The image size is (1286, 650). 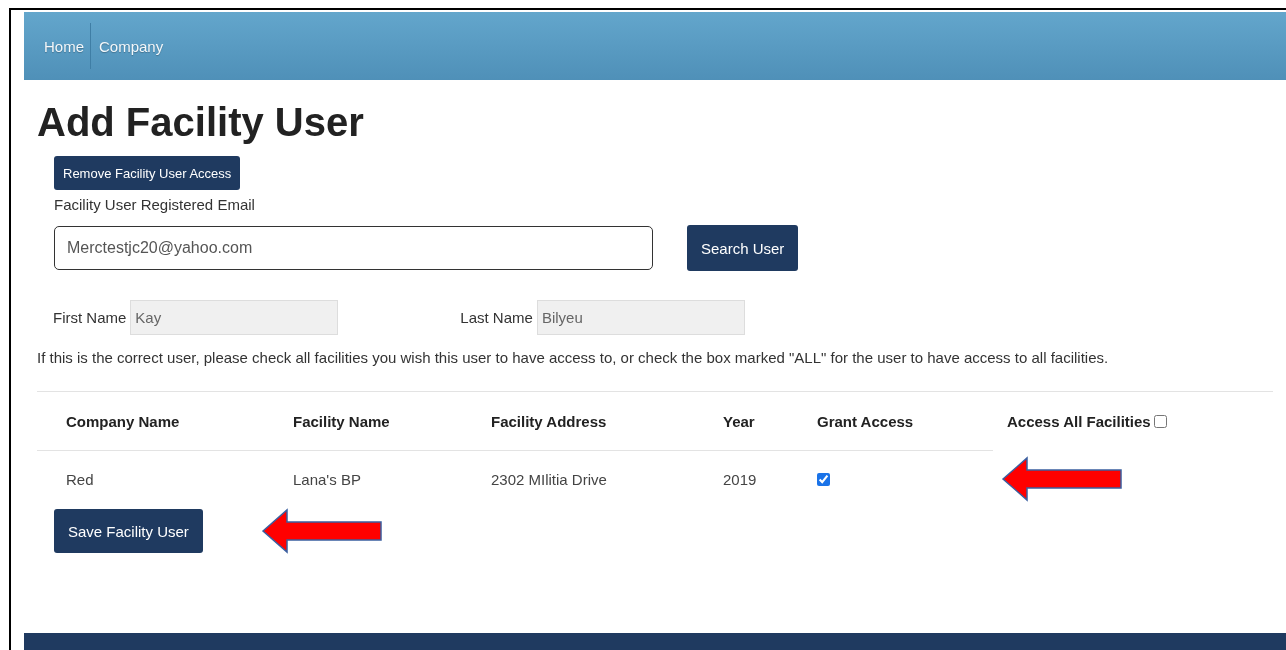 What do you see at coordinates (573, 358) in the screenshot?
I see `instruction-text: If this is the correct user, please check all facilities you wish this user to have access to, or check the box marked "ALL" for the user to have access to all facilities.` at bounding box center [573, 358].